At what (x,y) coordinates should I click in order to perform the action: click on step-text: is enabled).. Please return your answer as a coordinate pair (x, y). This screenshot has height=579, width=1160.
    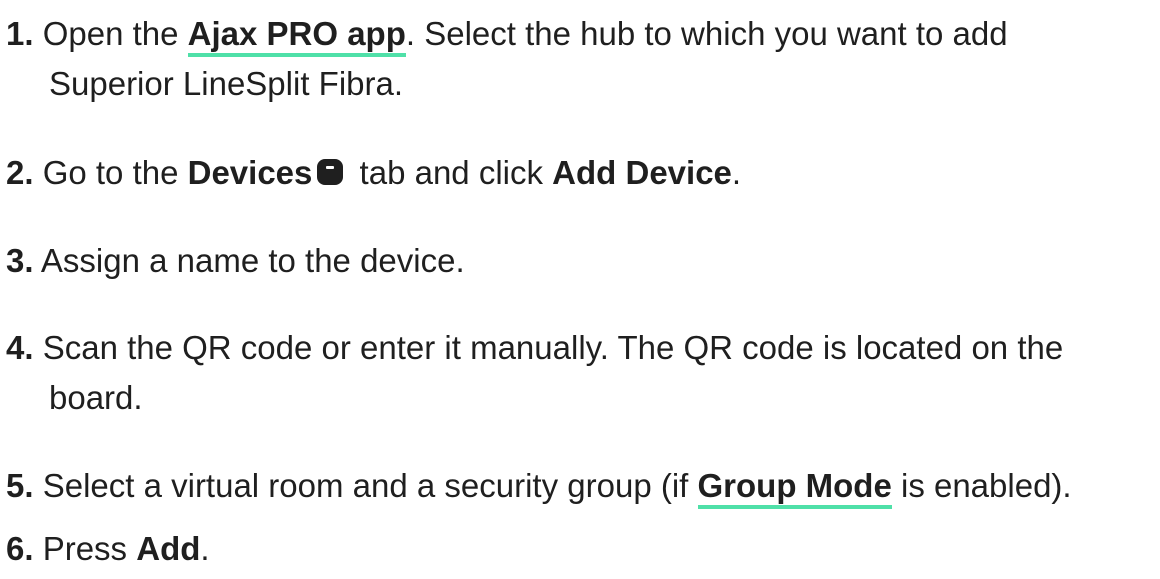
    Looking at the image, I should click on (981, 485).